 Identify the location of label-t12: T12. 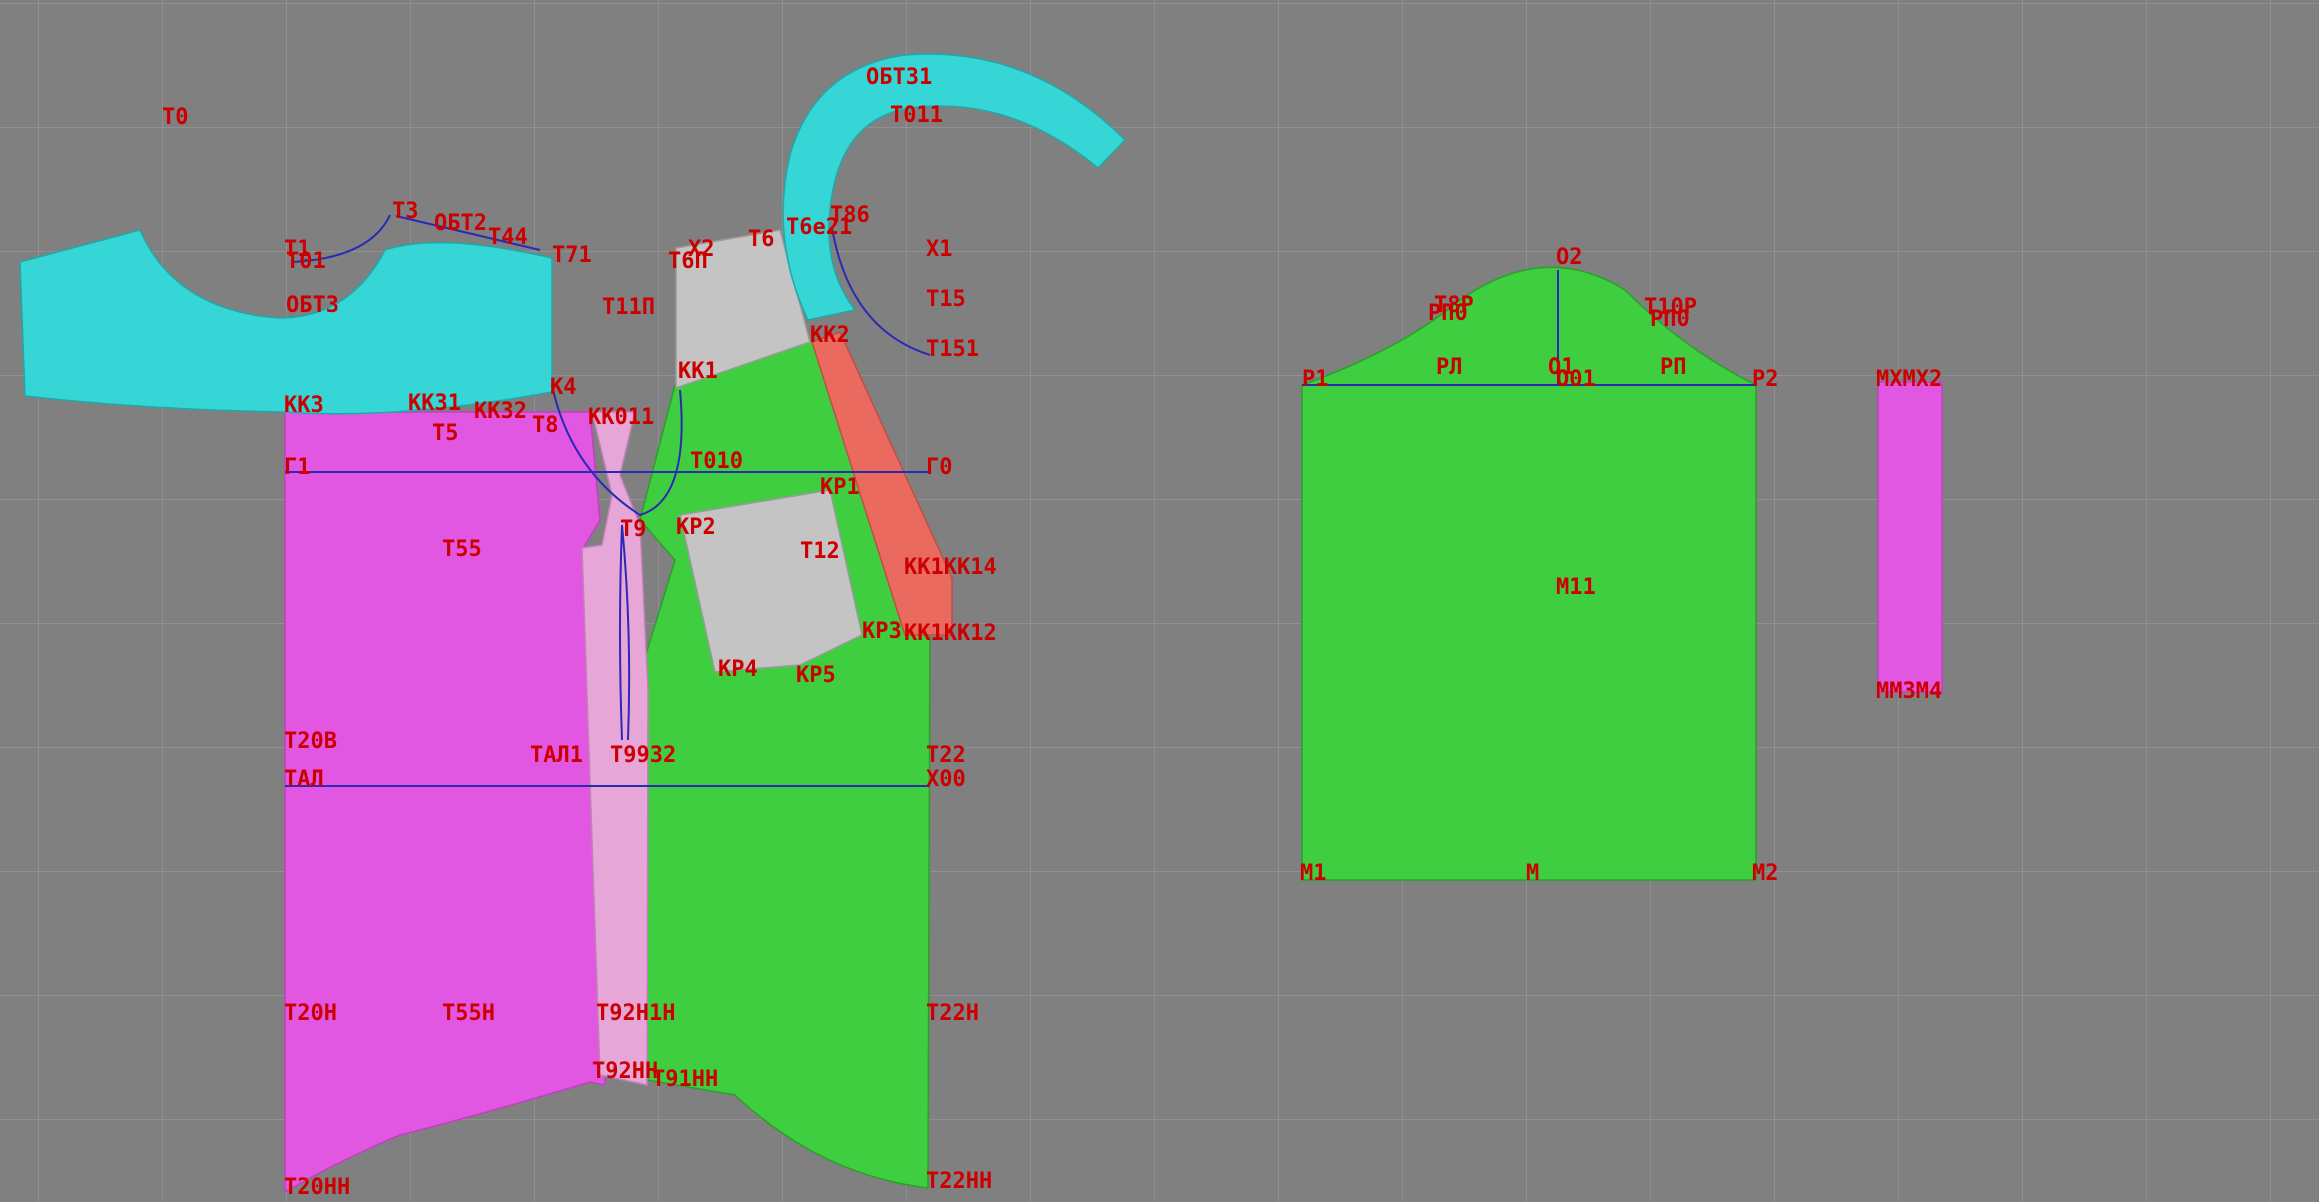
(820, 551).